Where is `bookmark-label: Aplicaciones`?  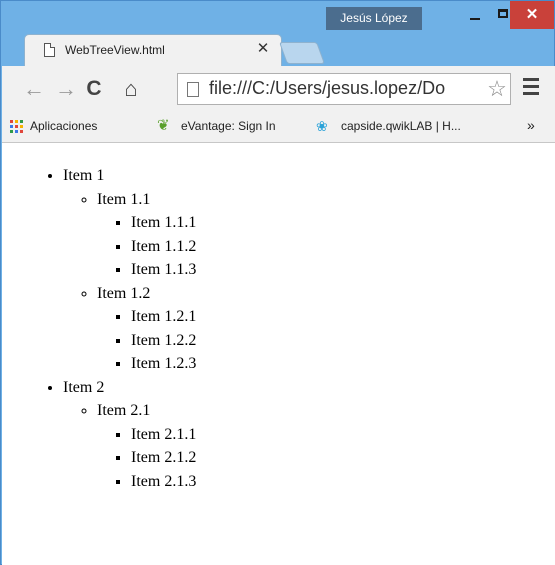
bookmark-label: Aplicaciones is located at coordinates (64, 126).